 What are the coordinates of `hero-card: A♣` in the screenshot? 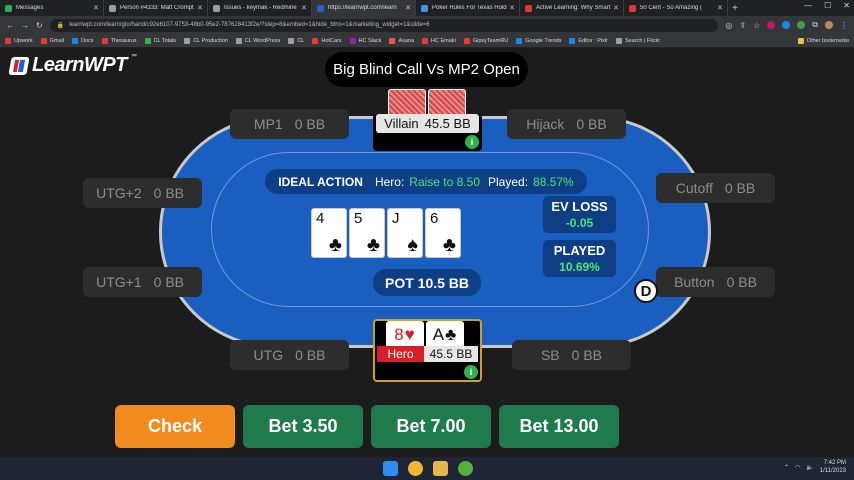 It's located at (445, 334).